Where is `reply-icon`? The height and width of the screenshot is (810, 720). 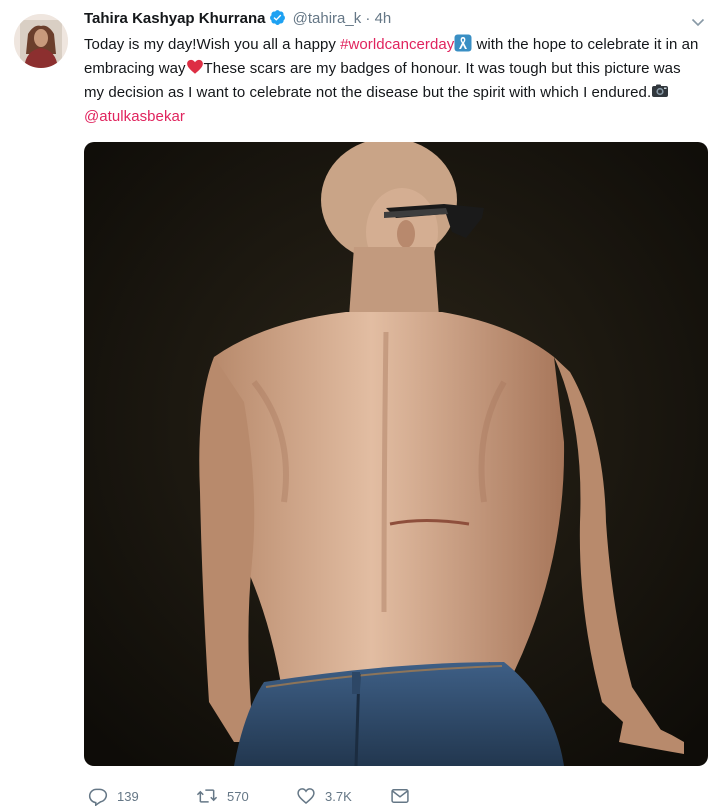
reply-icon is located at coordinates (98, 796).